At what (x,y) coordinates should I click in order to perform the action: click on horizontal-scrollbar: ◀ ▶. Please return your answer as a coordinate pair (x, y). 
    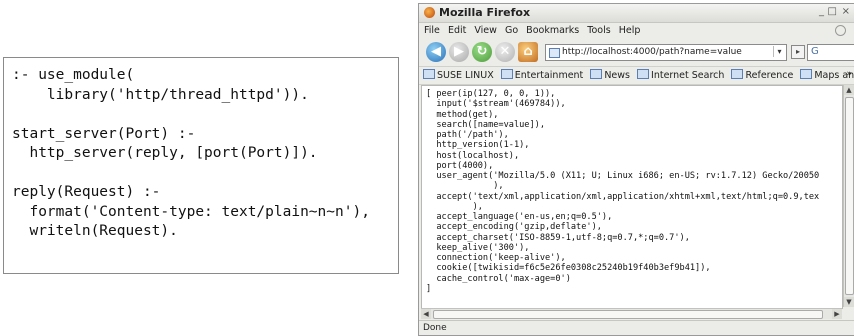
    Looking at the image, I should click on (631, 313).